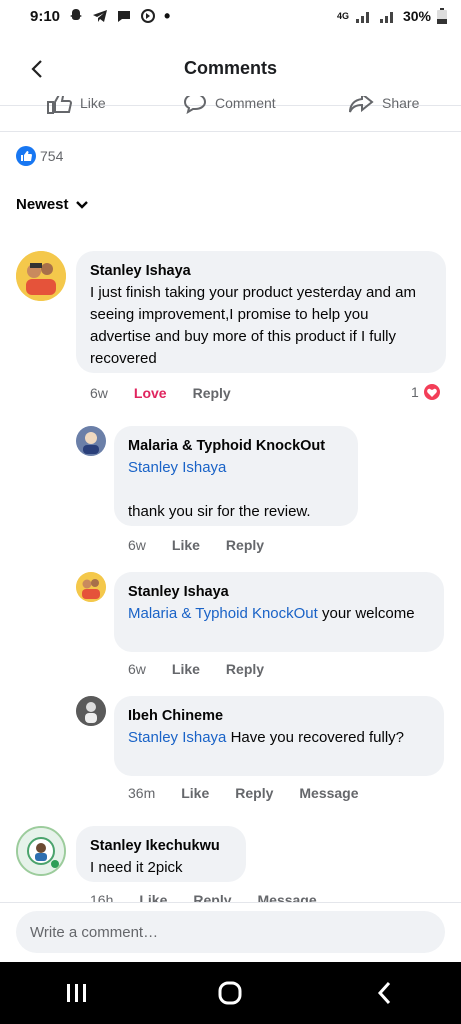 This screenshot has height=1024, width=461. I want to click on post-action-row: Like Comment Share, so click(230, 114).